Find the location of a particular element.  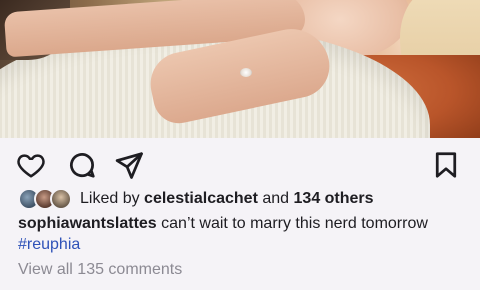

caption-text: can’t wait to marry this nerd tomorrow is located at coordinates (294, 223).